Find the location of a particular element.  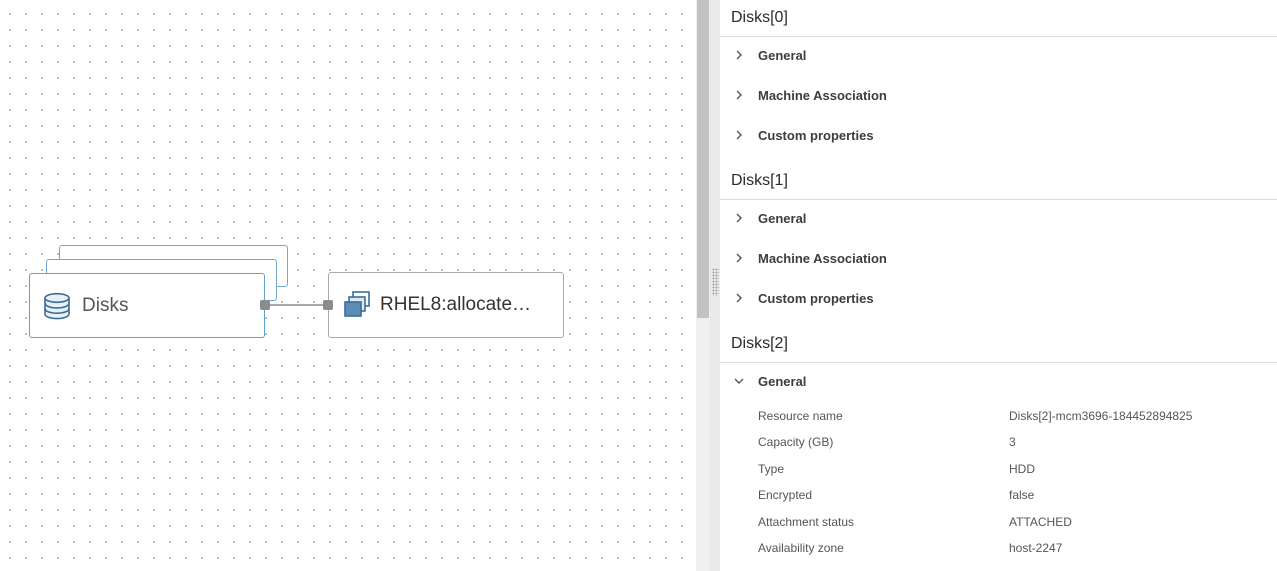

property-value: ATTACHED is located at coordinates (1040, 522).